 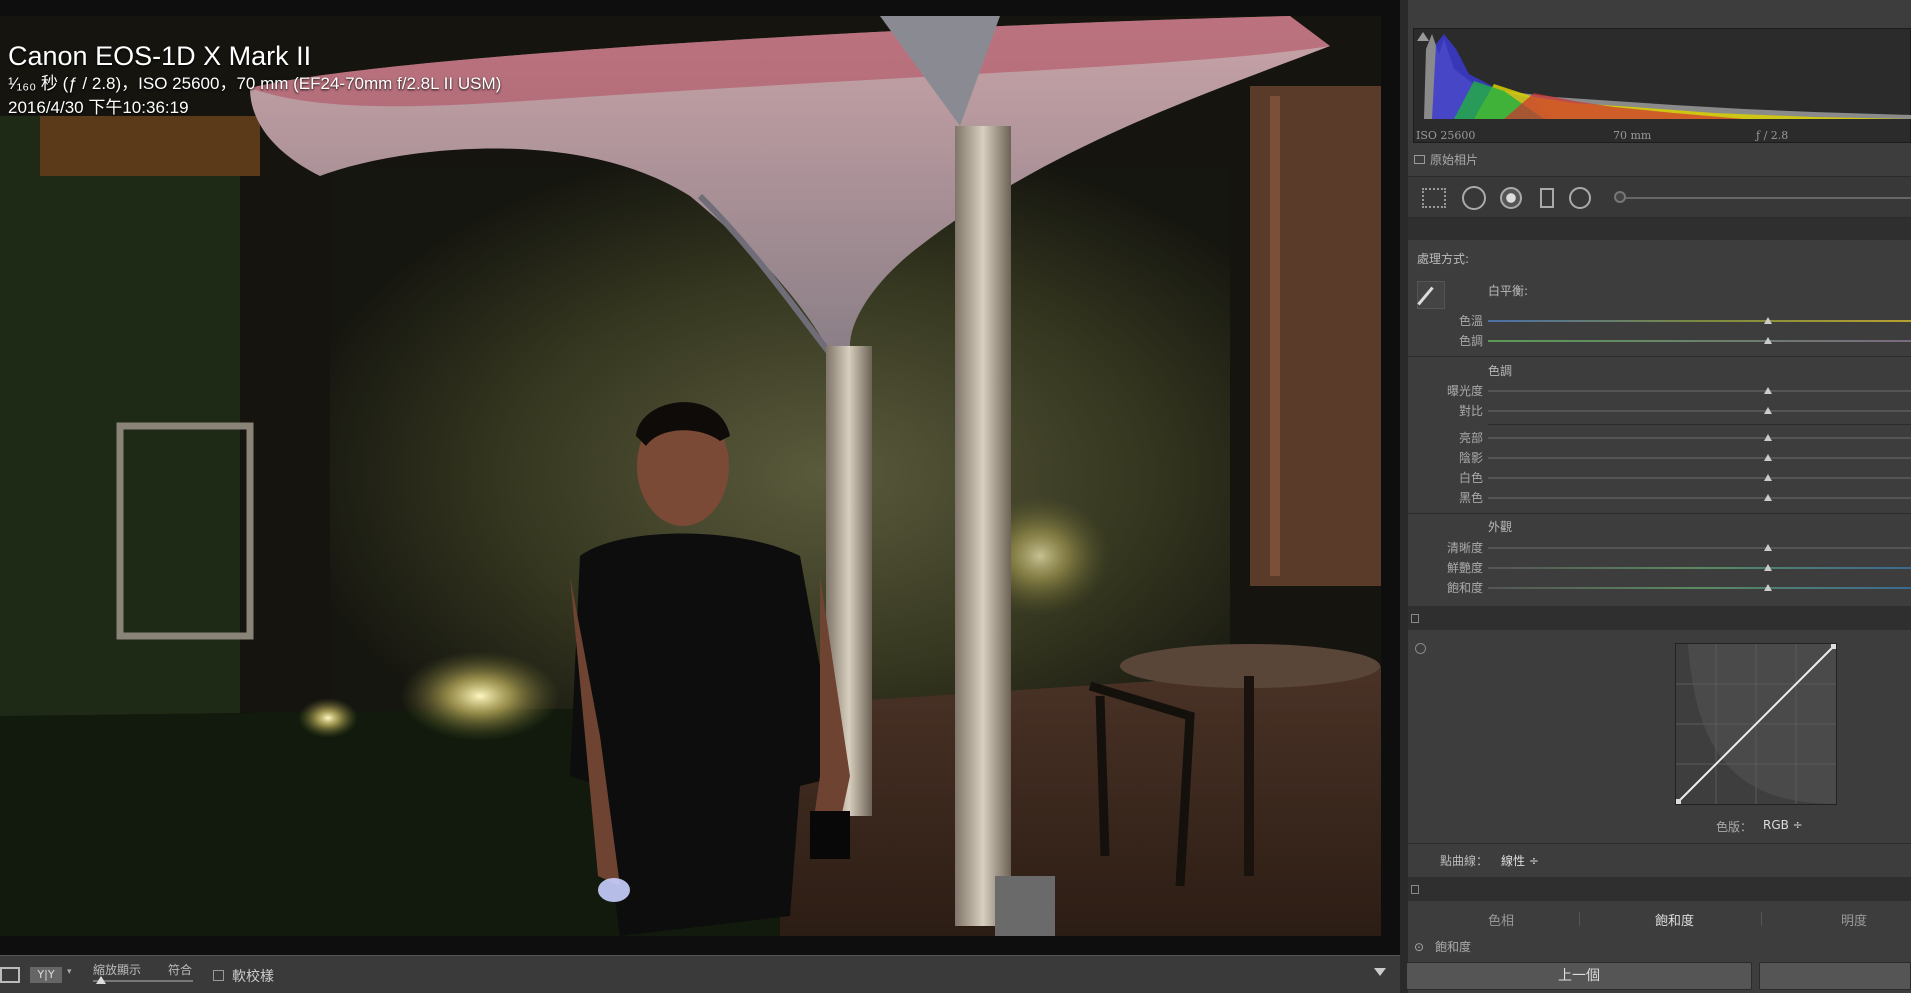 I want to click on clarity-label: 清晰度, so click(x=1464, y=548).